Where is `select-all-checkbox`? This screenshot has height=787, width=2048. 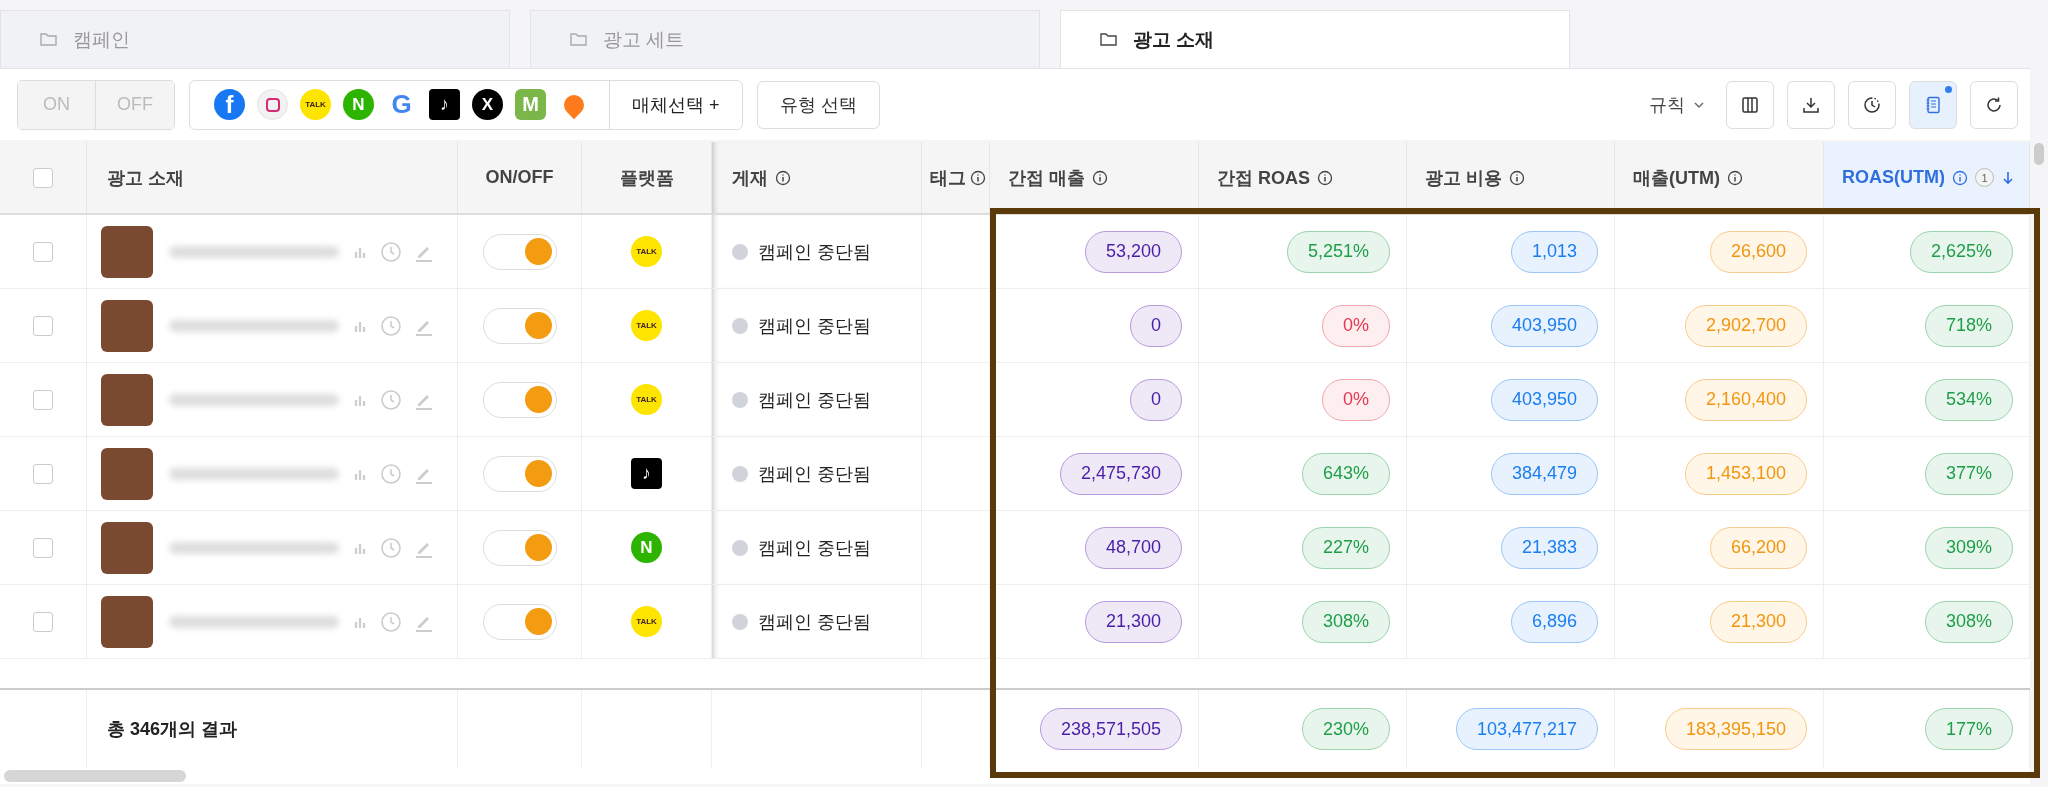 select-all-checkbox is located at coordinates (43, 177).